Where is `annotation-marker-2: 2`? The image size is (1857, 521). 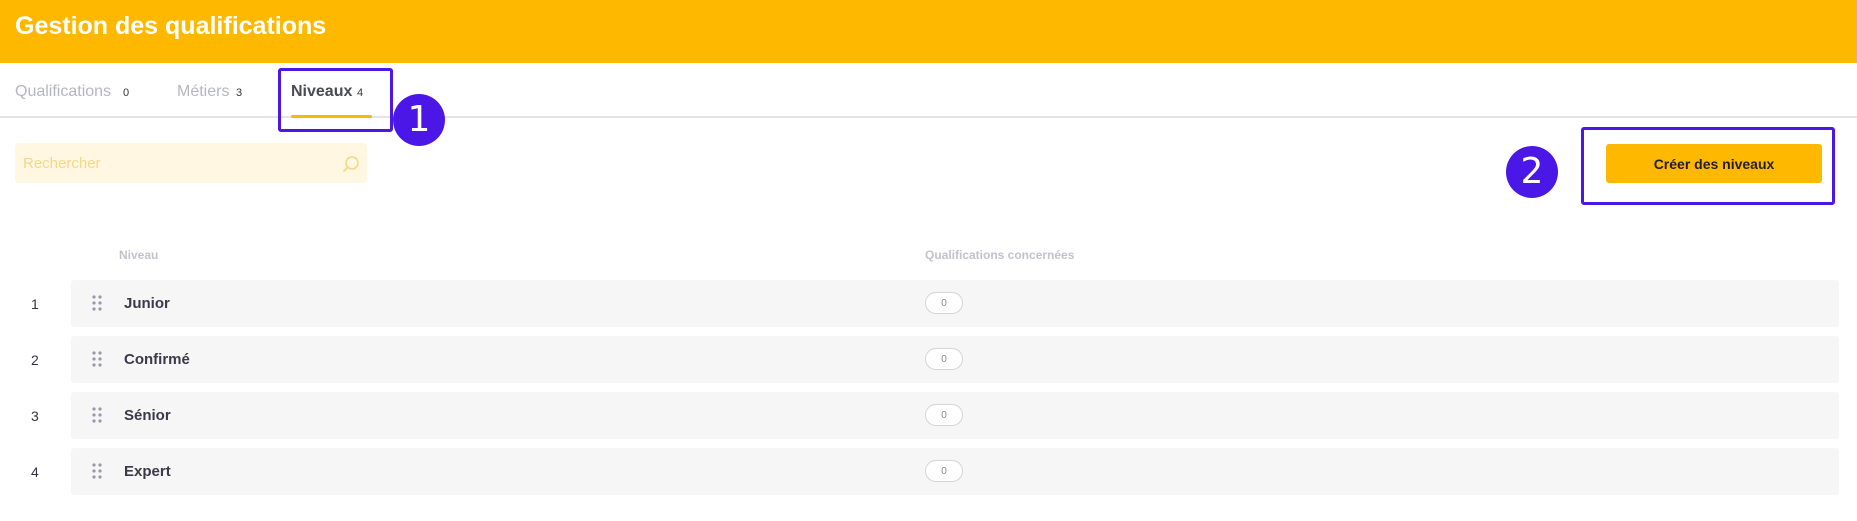
annotation-marker-2: 2 is located at coordinates (1532, 172).